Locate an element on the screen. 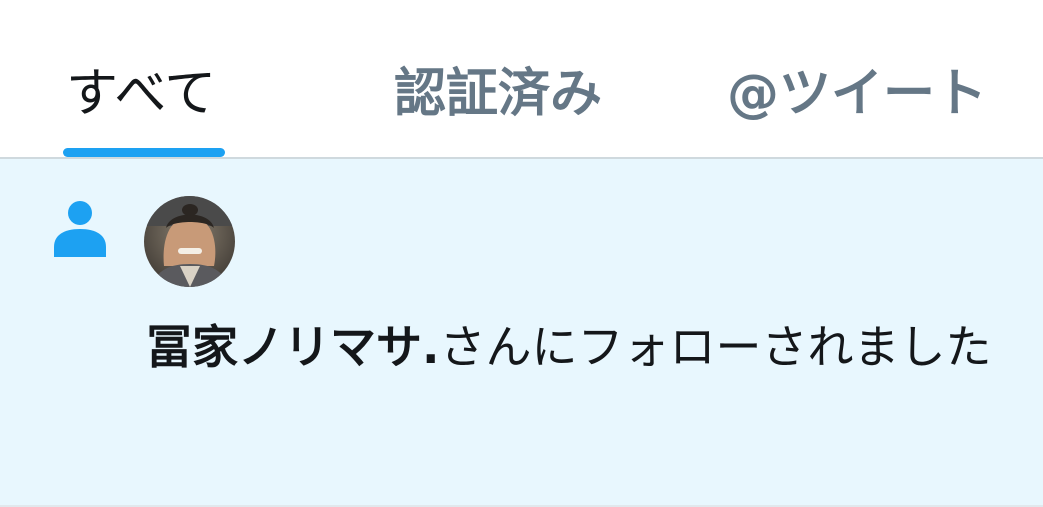 The image size is (1043, 507). notification-text: 冨家ノリマサ.さんにフォローされました is located at coordinates (586, 347).